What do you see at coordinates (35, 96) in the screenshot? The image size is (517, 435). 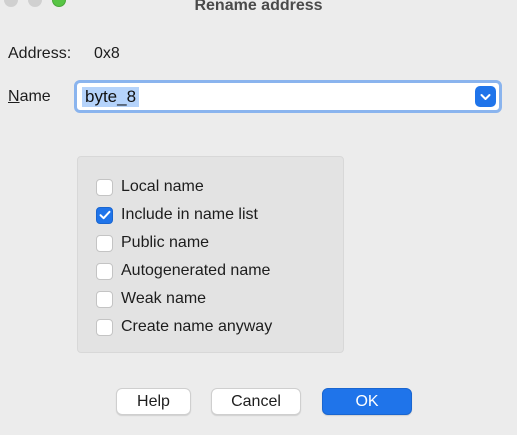 I see `name-label-rest: ame` at bounding box center [35, 96].